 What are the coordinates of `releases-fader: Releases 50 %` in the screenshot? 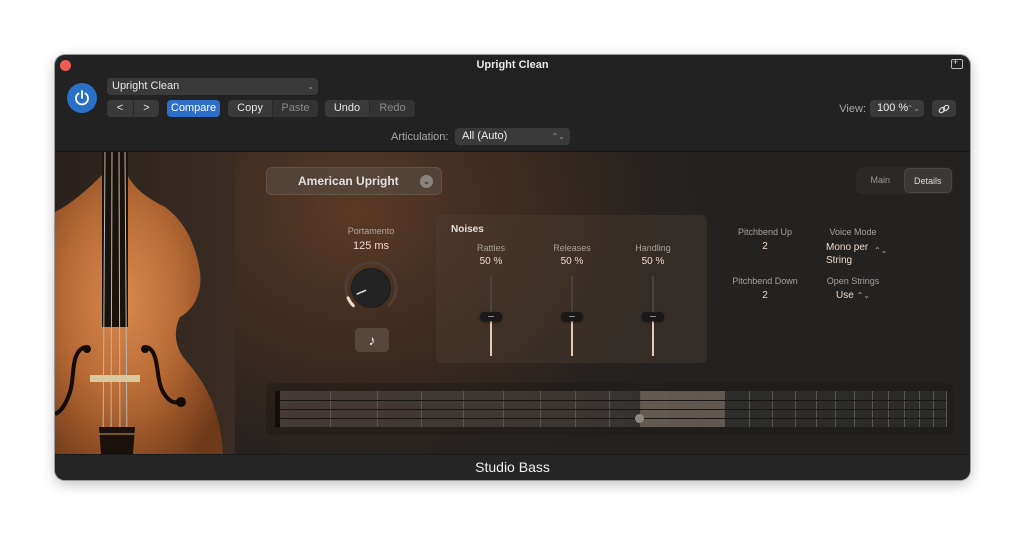 It's located at (572, 300).